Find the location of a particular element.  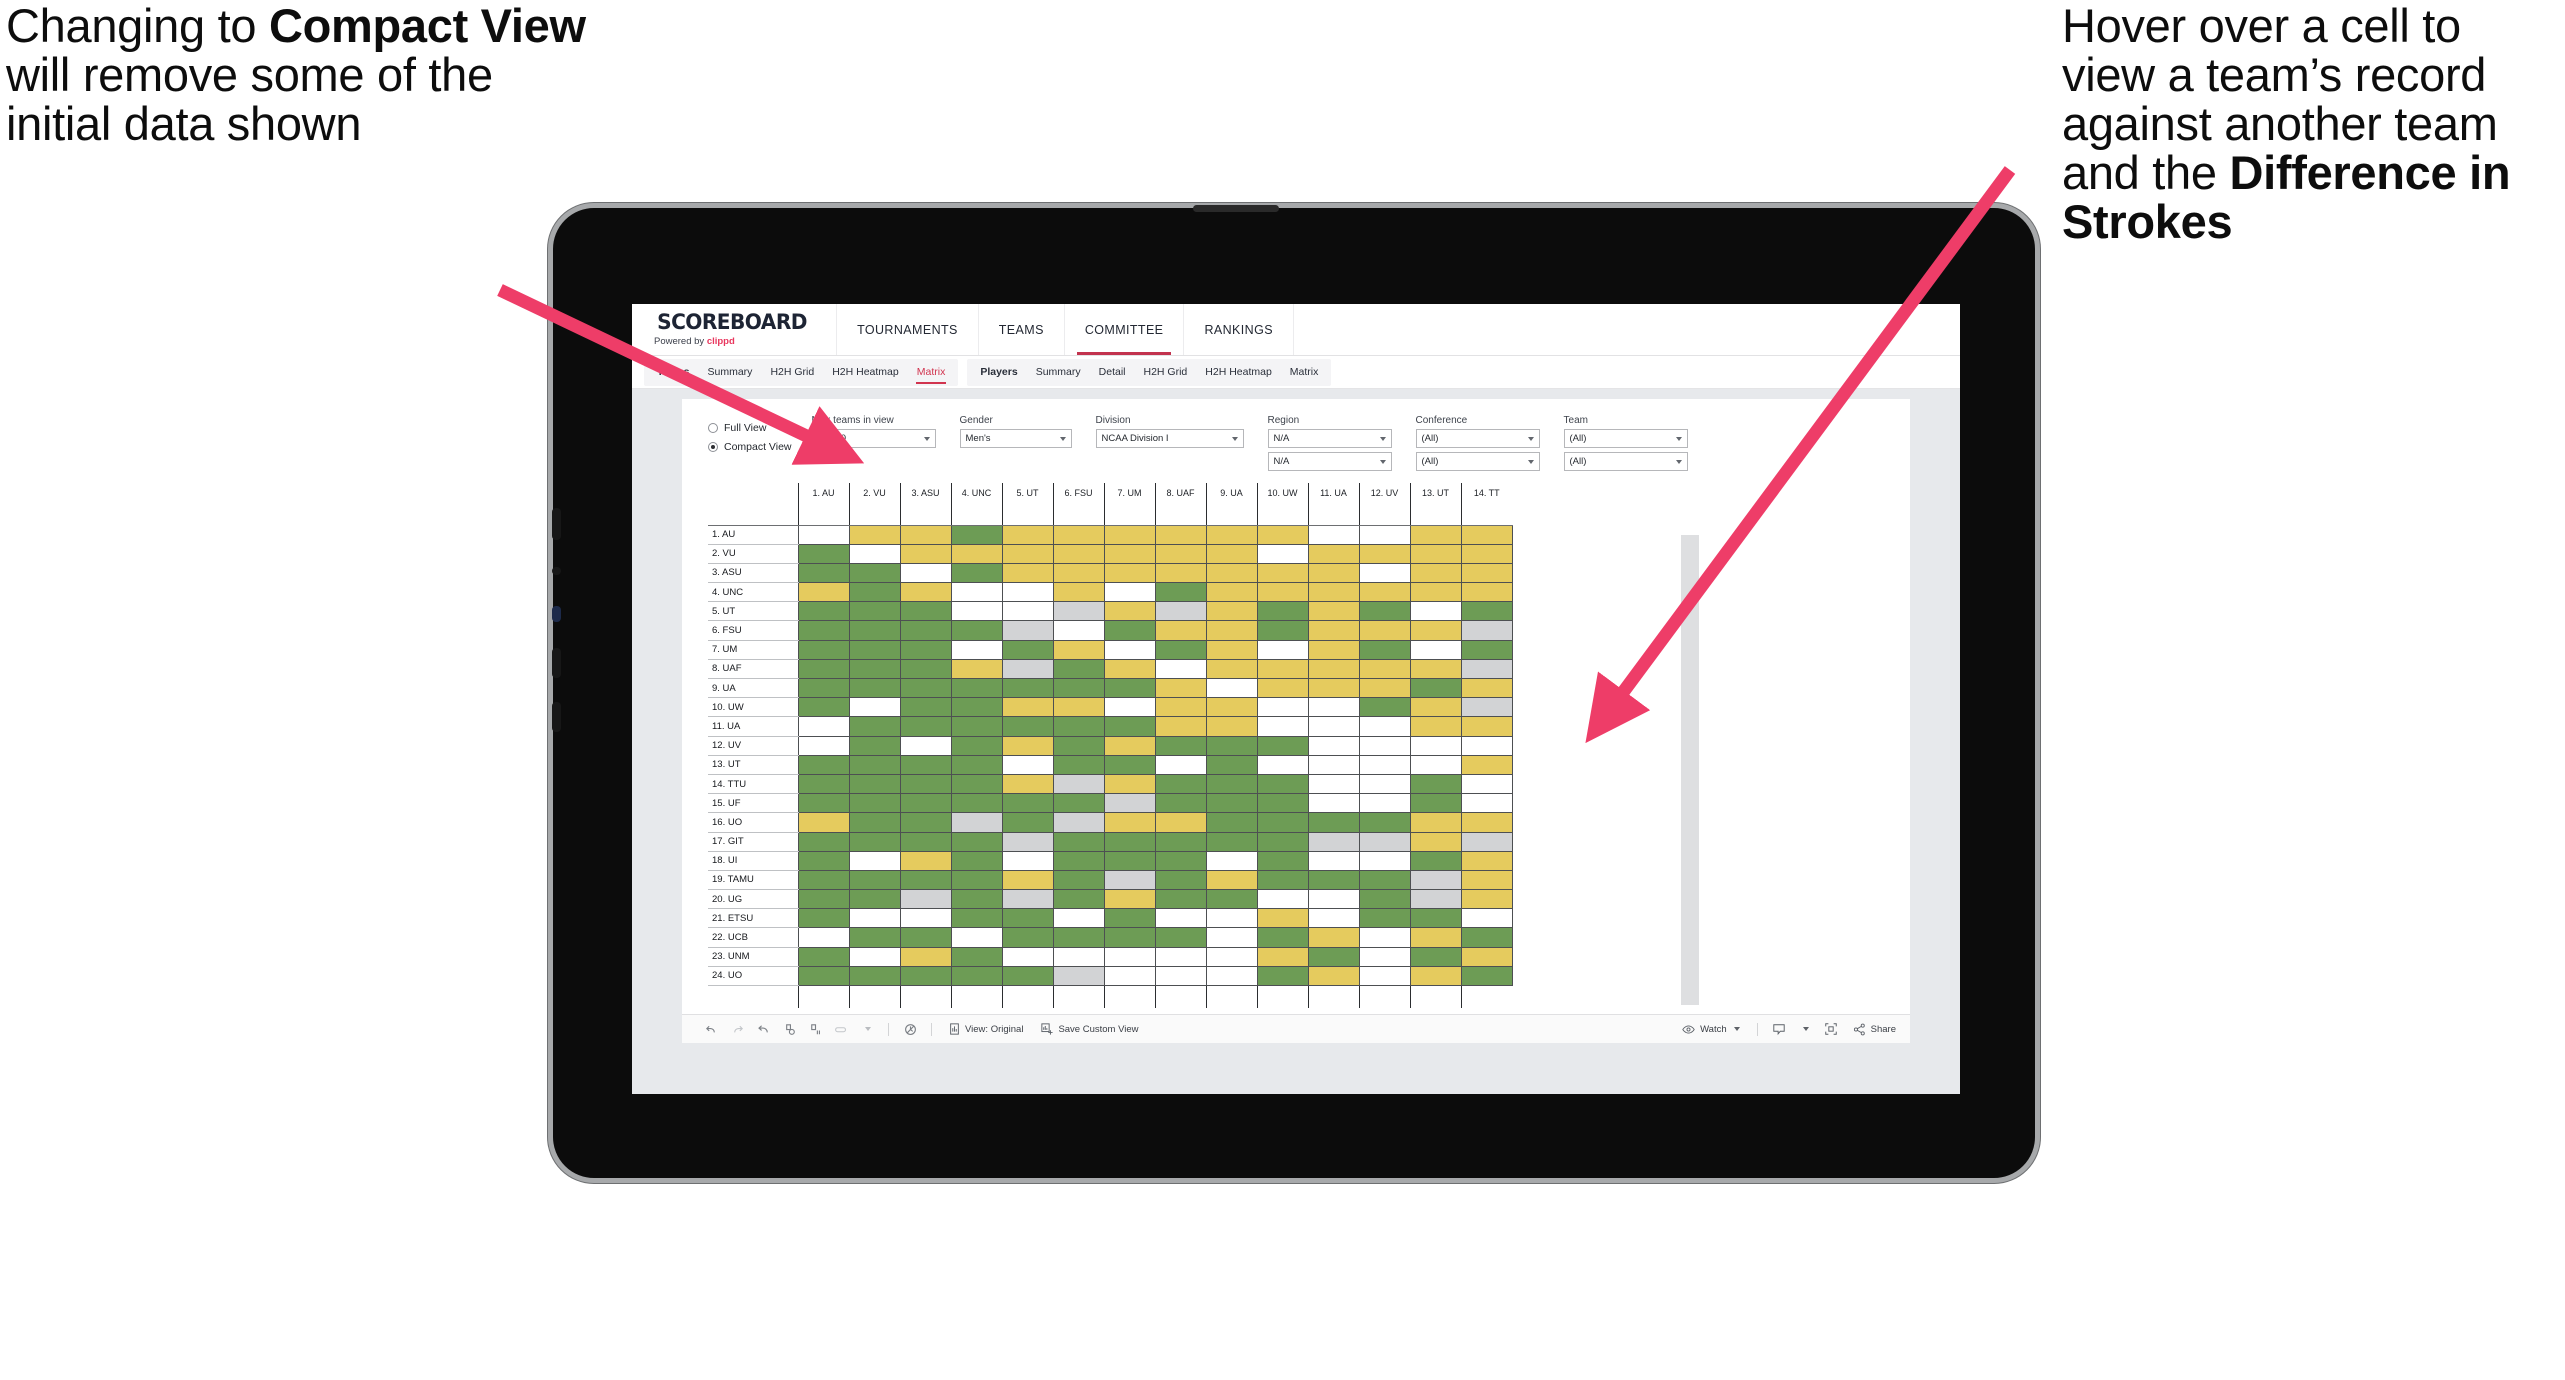

matrix-cell-r20-c2 is located at coordinates (874, 899).